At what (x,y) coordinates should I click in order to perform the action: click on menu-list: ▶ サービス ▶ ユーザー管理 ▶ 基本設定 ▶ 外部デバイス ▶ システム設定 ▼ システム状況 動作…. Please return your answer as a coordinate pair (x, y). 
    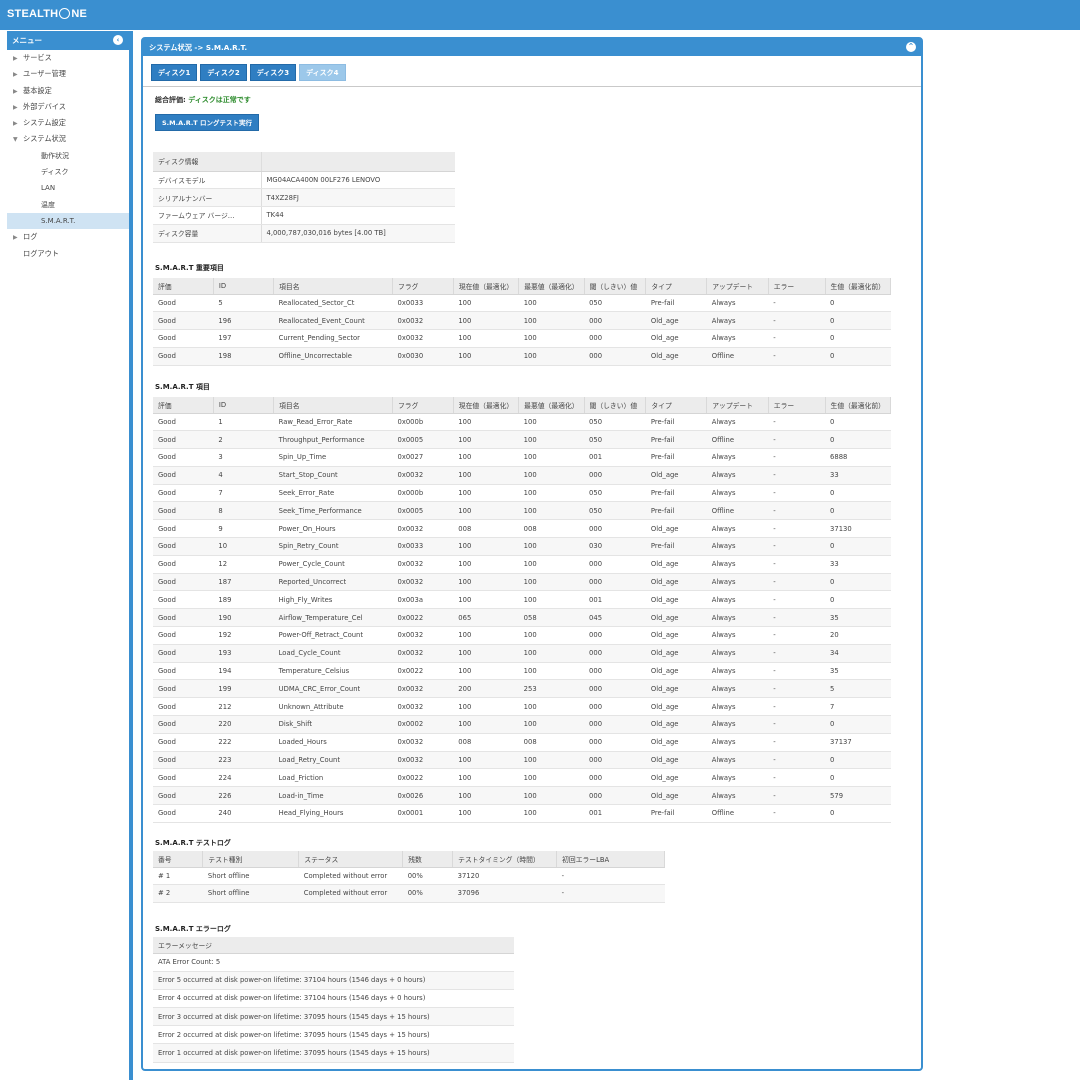
    Looking at the image, I should click on (68, 156).